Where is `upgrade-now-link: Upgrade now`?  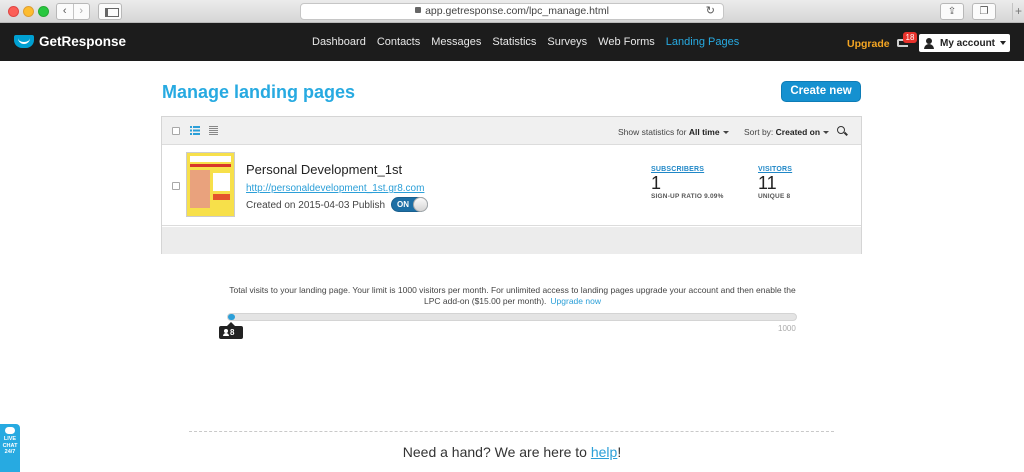 upgrade-now-link: Upgrade now is located at coordinates (575, 301).